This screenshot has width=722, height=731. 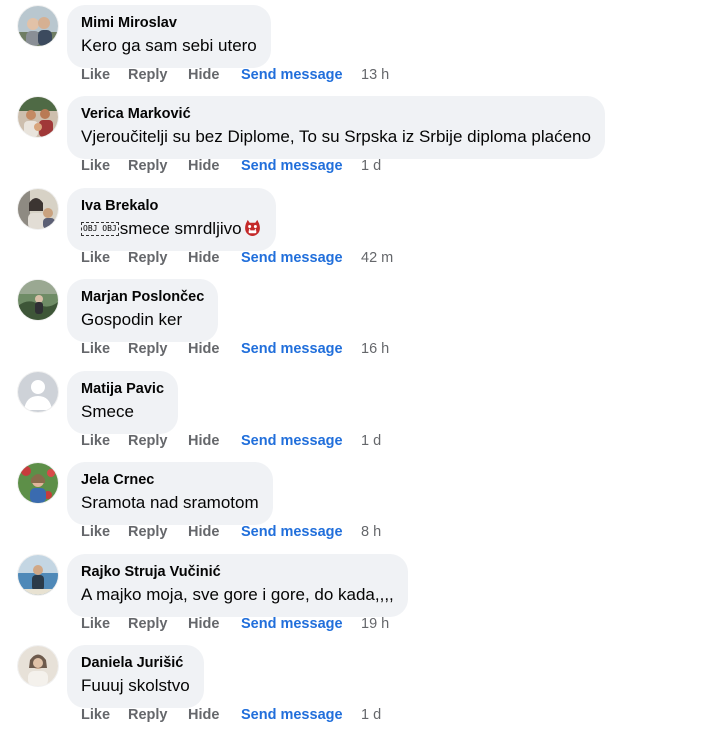 What do you see at coordinates (371, 532) in the screenshot?
I see `comment-timestamp: 8 h` at bounding box center [371, 532].